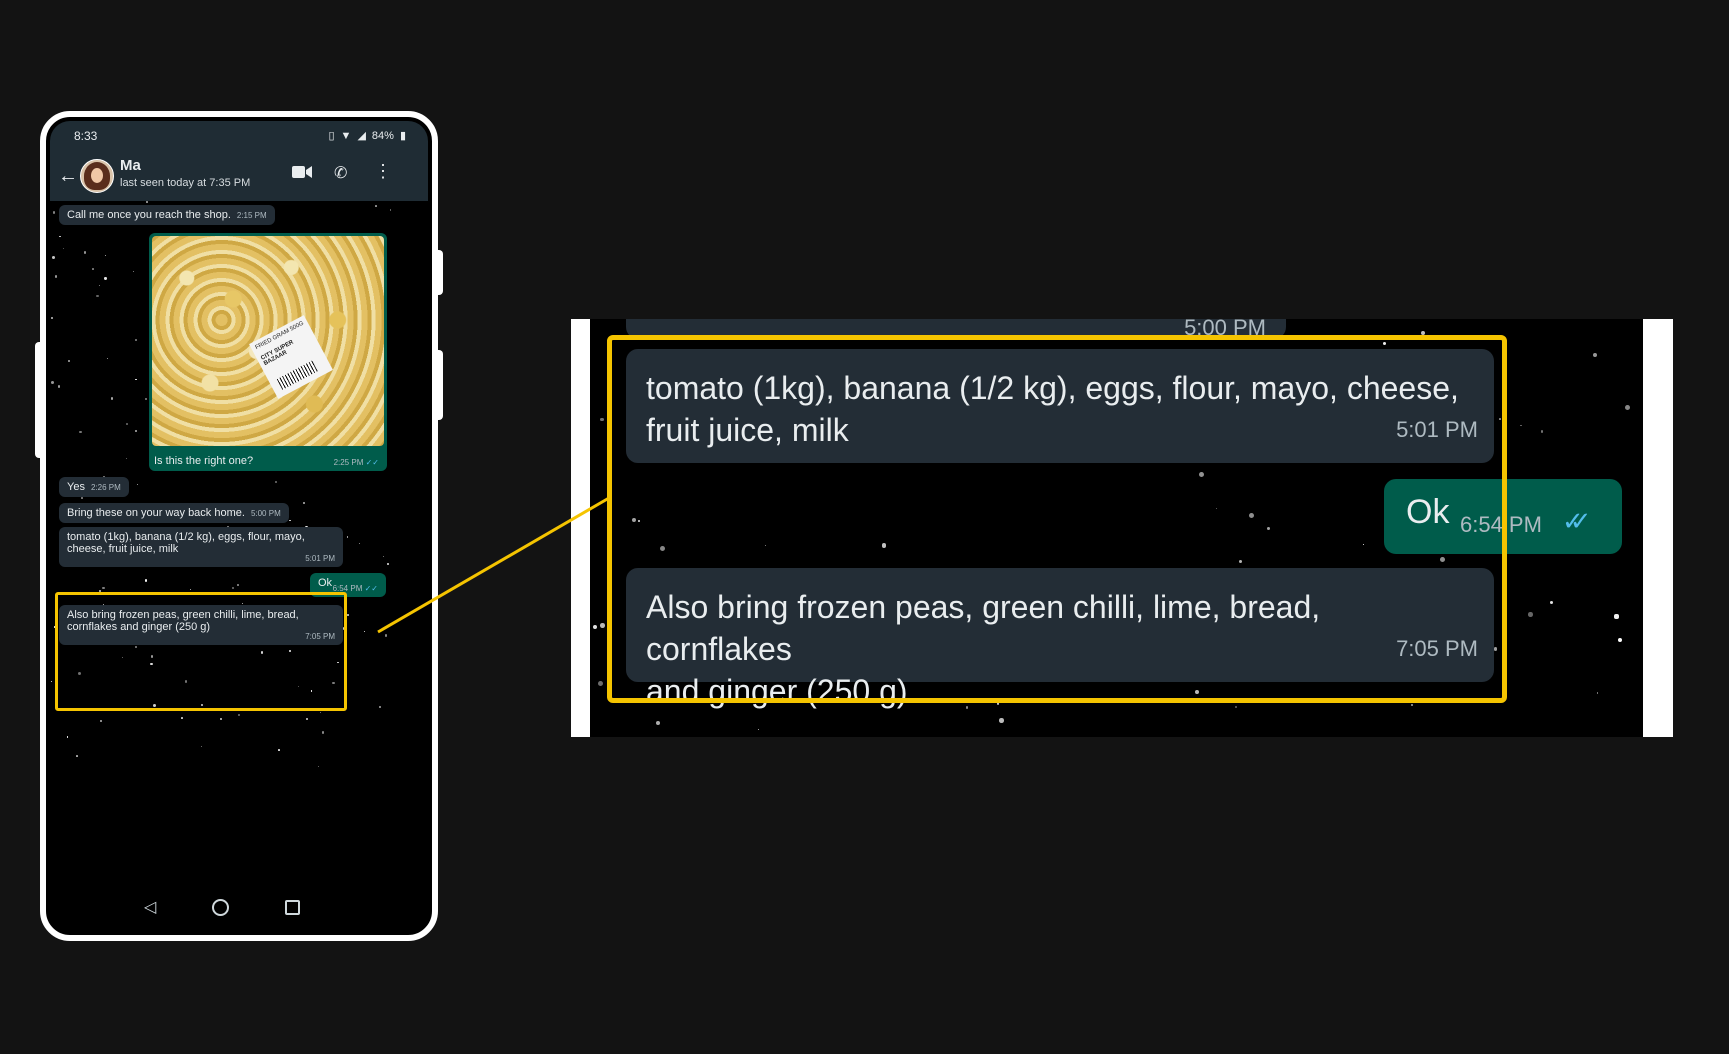 The height and width of the screenshot is (1054, 1729). What do you see at coordinates (156, 513) in the screenshot?
I see `message-text: Bring these on your way back home.` at bounding box center [156, 513].